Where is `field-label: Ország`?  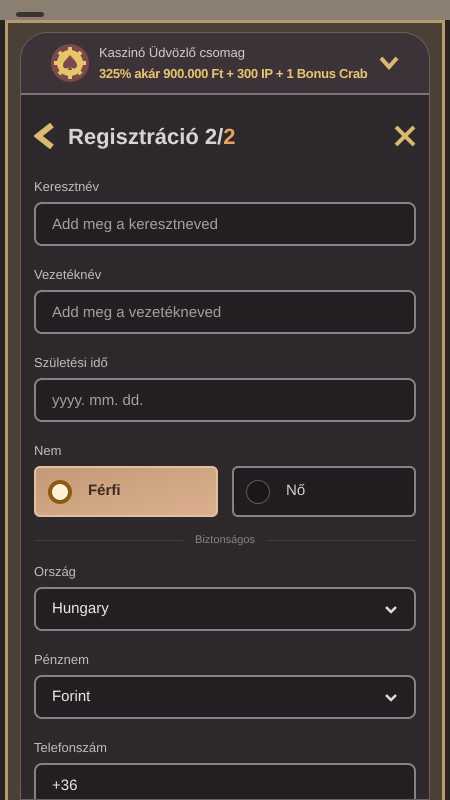
field-label: Ország is located at coordinates (55, 572).